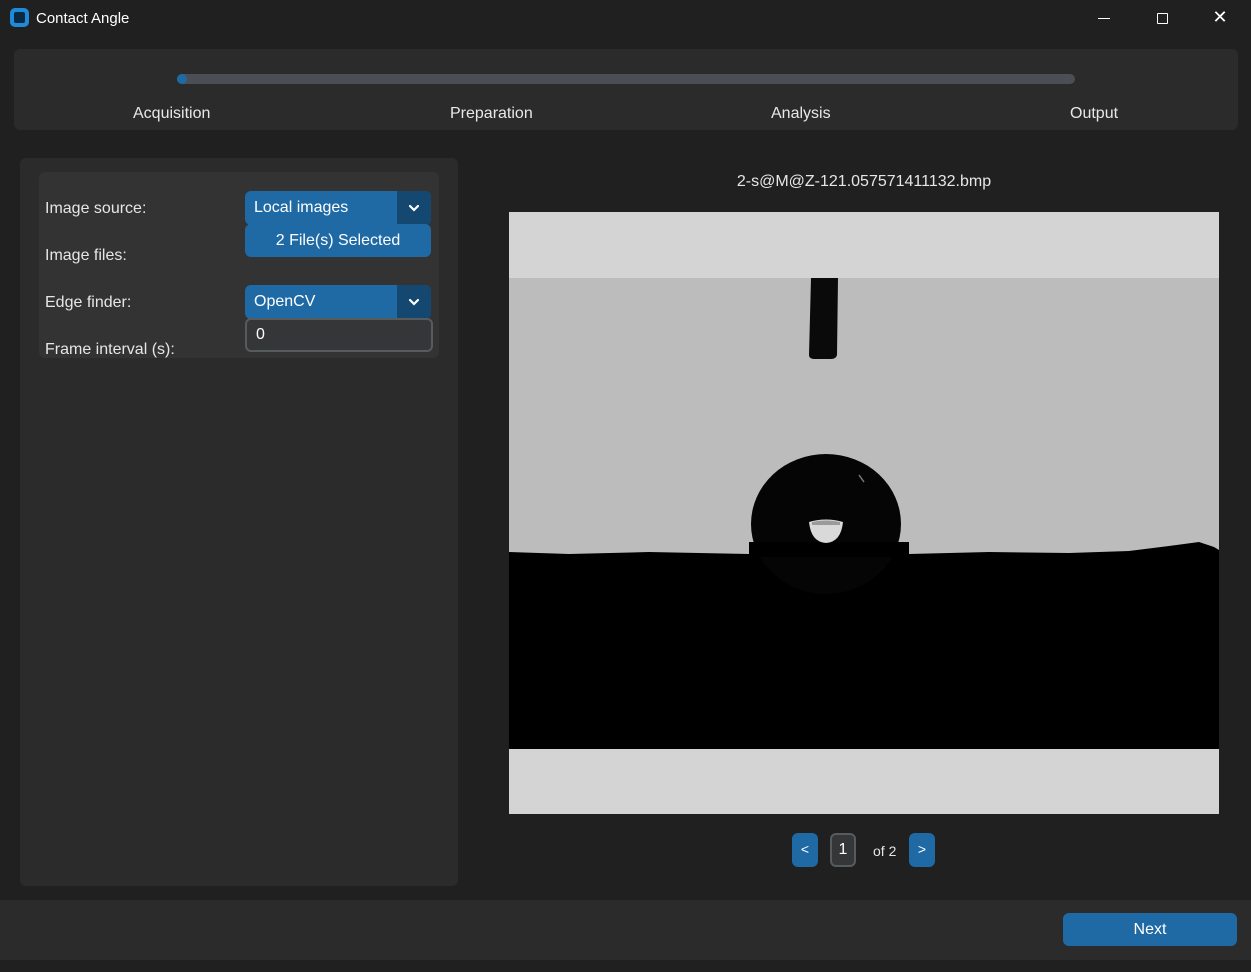 Image resolution: width=1251 pixels, height=972 pixels. What do you see at coordinates (172, 113) in the screenshot?
I see `step-acquisition: Acquisition` at bounding box center [172, 113].